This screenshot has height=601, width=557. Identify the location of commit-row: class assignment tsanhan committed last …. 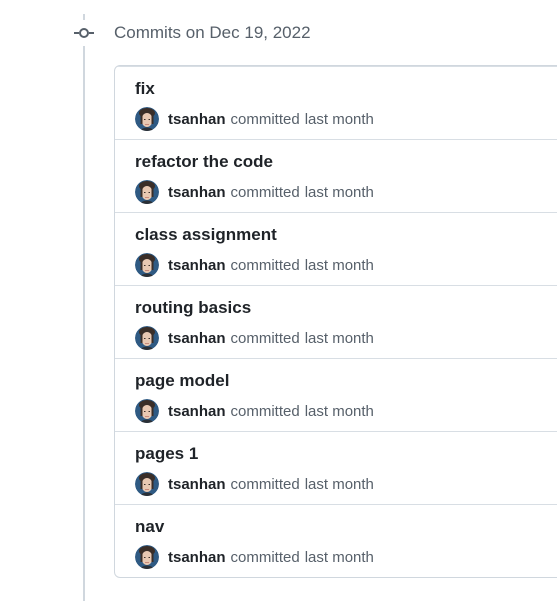
(336, 248).